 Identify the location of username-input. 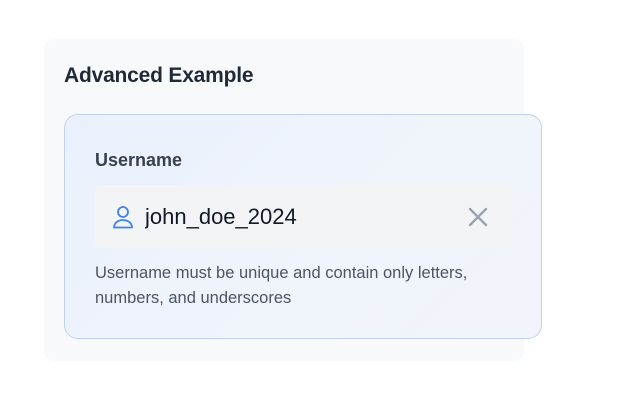
(295, 216).